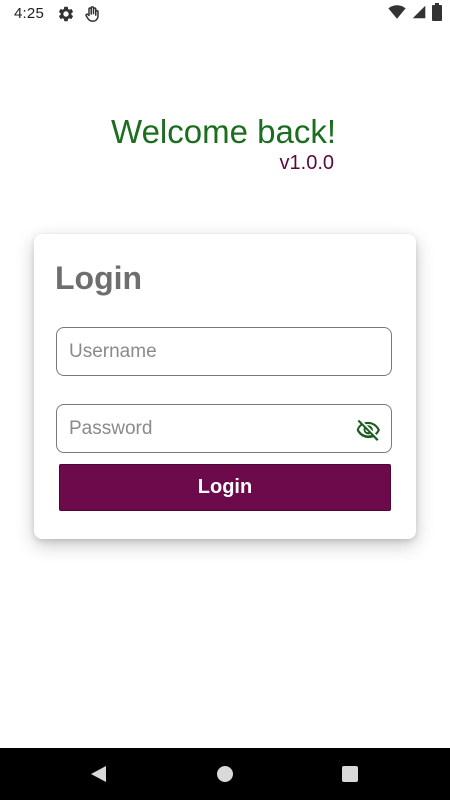  What do you see at coordinates (397, 14) in the screenshot?
I see `wifi-icon` at bounding box center [397, 14].